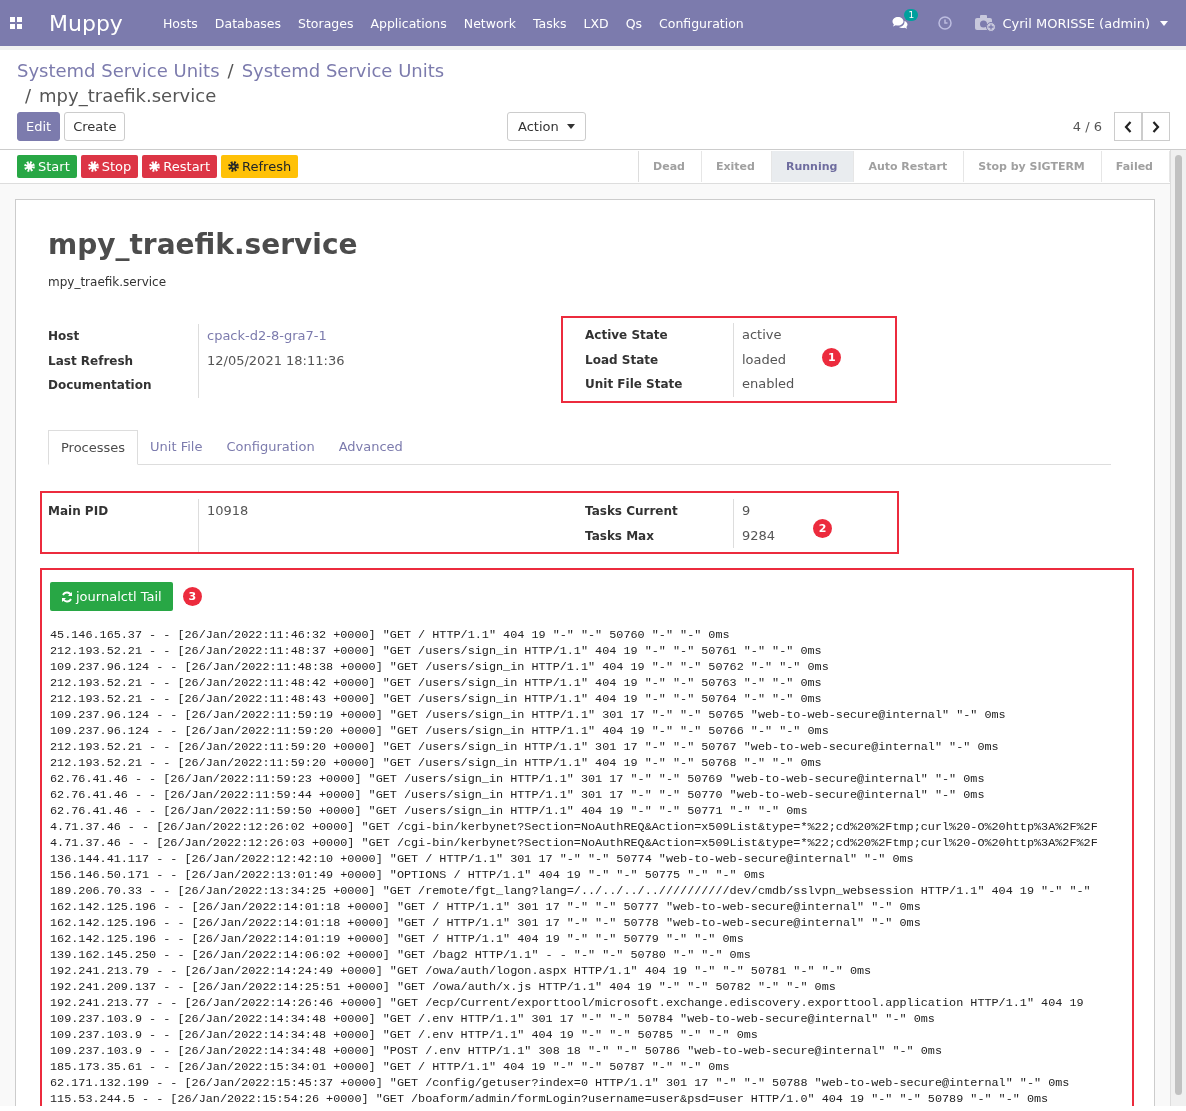 This screenshot has width=1186, height=1111. Describe the element at coordinates (192, 596) in the screenshot. I see `annotation-marker: 3` at that location.